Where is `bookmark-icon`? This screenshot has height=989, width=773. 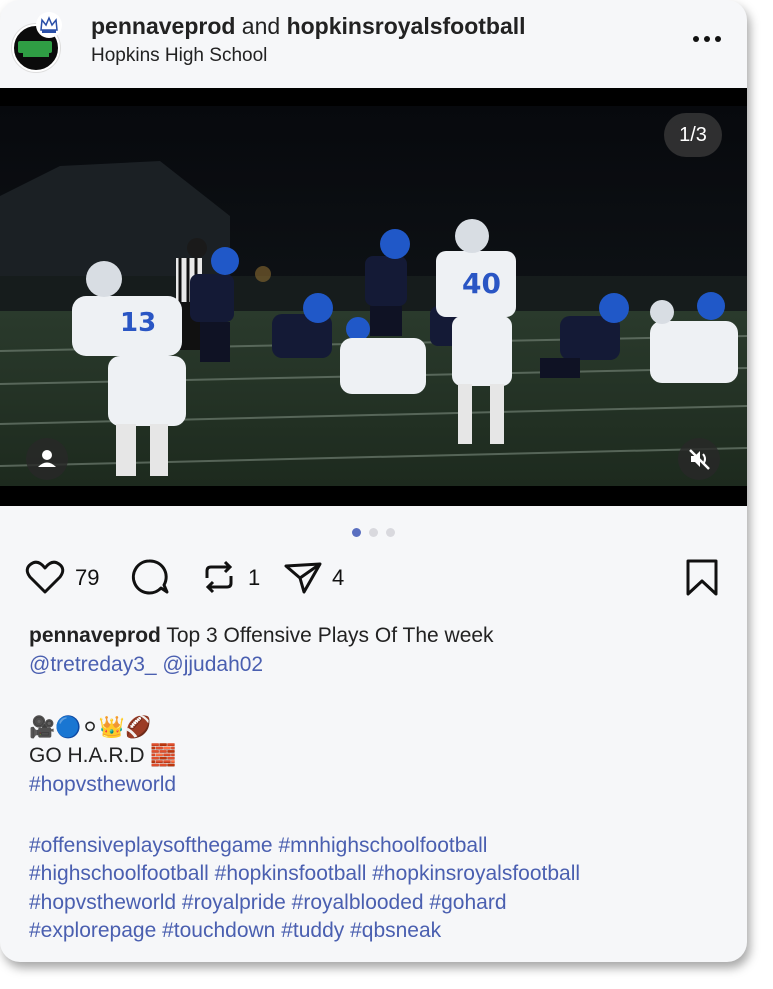 bookmark-icon is located at coordinates (702, 577).